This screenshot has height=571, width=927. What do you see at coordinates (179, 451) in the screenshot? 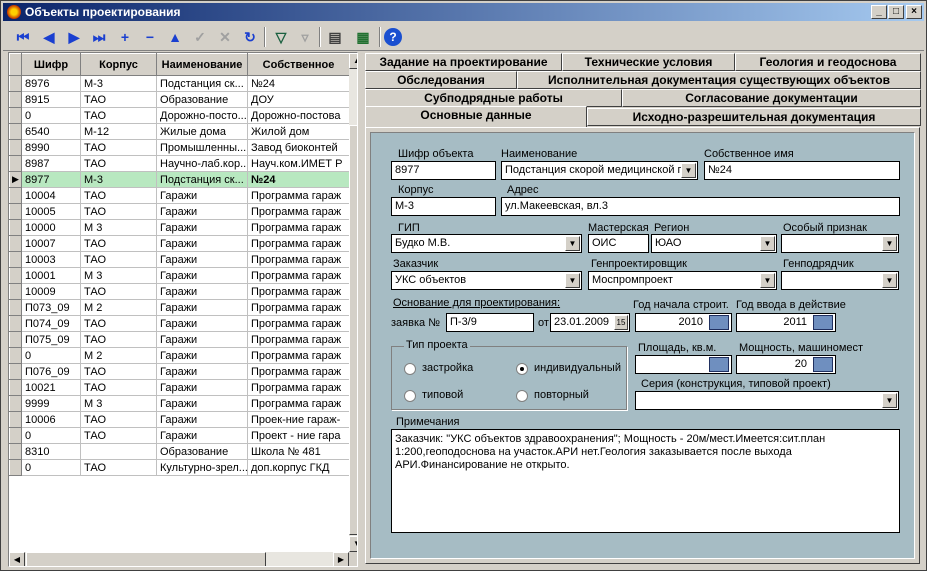
I see `table-row: 8310 Образование Школа № 481` at bounding box center [179, 451].